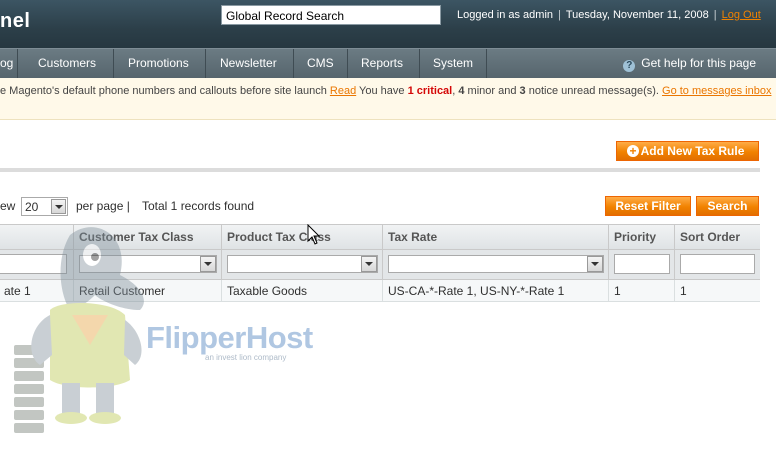  Describe the element at coordinates (698, 63) in the screenshot. I see `help-label: Get help for this page` at that location.